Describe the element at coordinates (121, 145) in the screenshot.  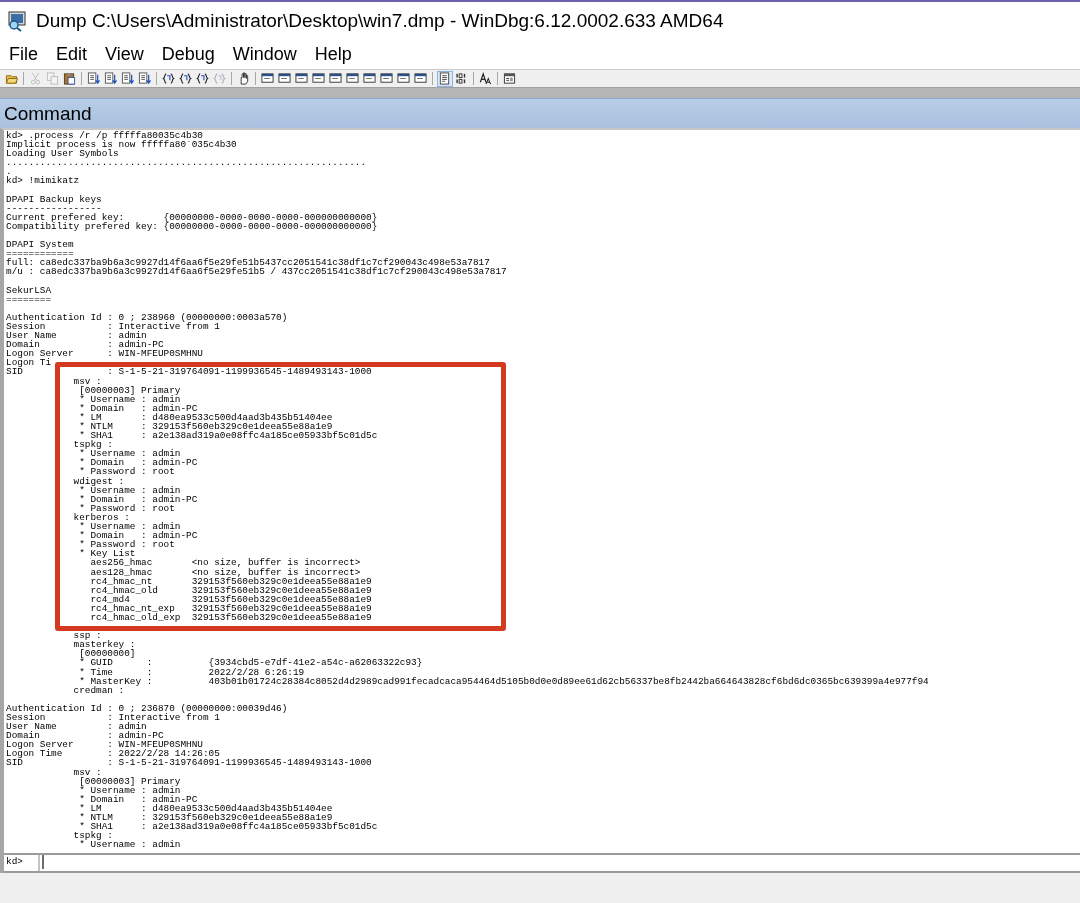
I see `console-line: Implicit process is now fffffa80`035c4b30` at that location.